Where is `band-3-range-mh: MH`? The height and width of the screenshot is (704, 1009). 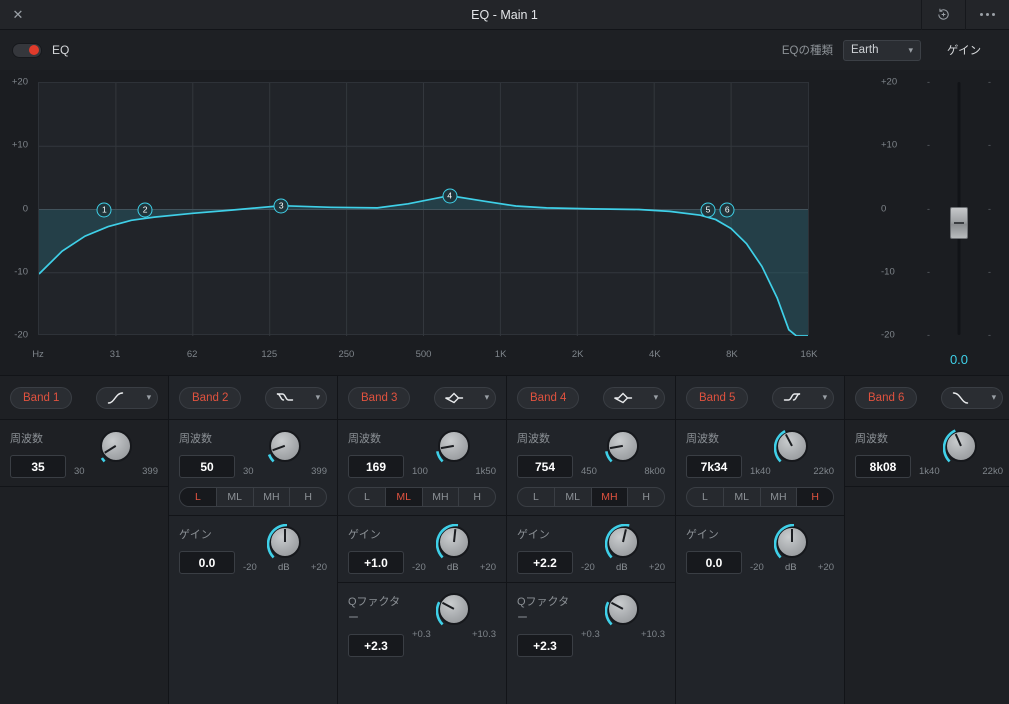
band-3-range-mh: MH is located at coordinates (441, 497).